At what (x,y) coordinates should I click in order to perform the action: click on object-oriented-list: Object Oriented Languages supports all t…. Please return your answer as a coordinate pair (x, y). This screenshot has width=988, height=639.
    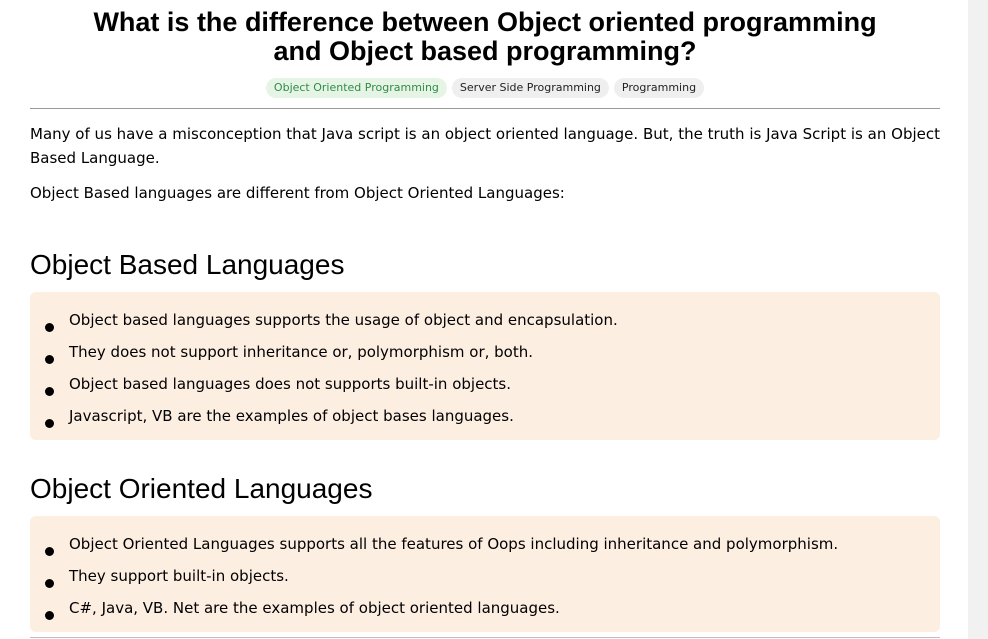
    Looking at the image, I should click on (485, 576).